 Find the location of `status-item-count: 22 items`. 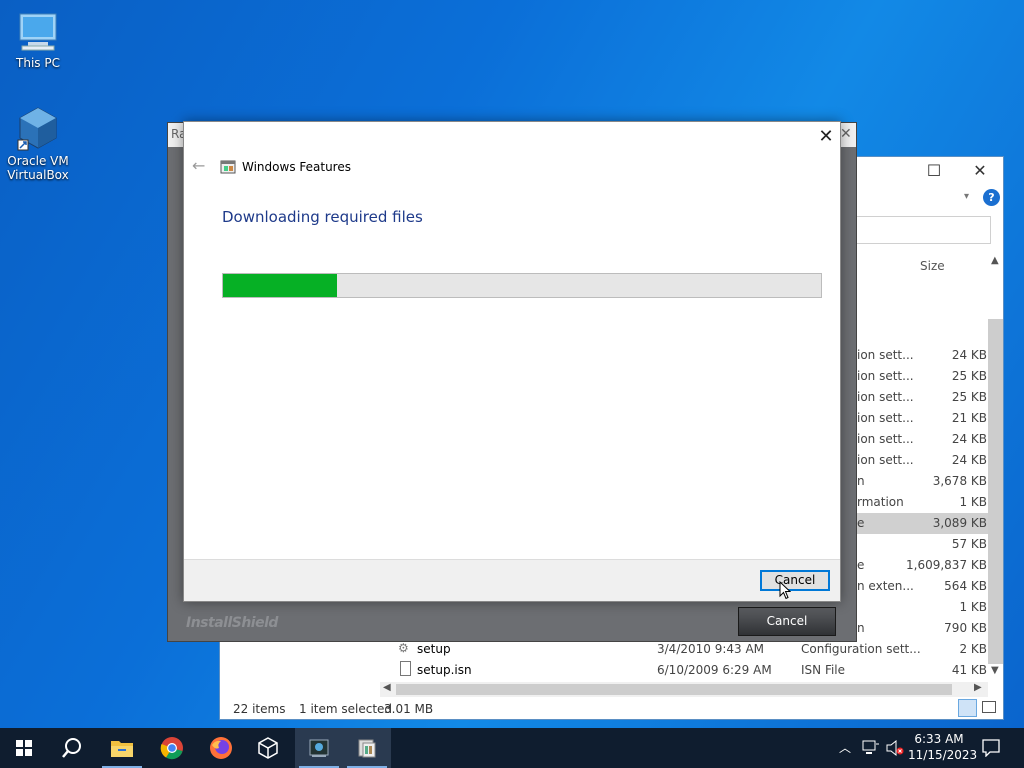

status-item-count: 22 items is located at coordinates (259, 709).